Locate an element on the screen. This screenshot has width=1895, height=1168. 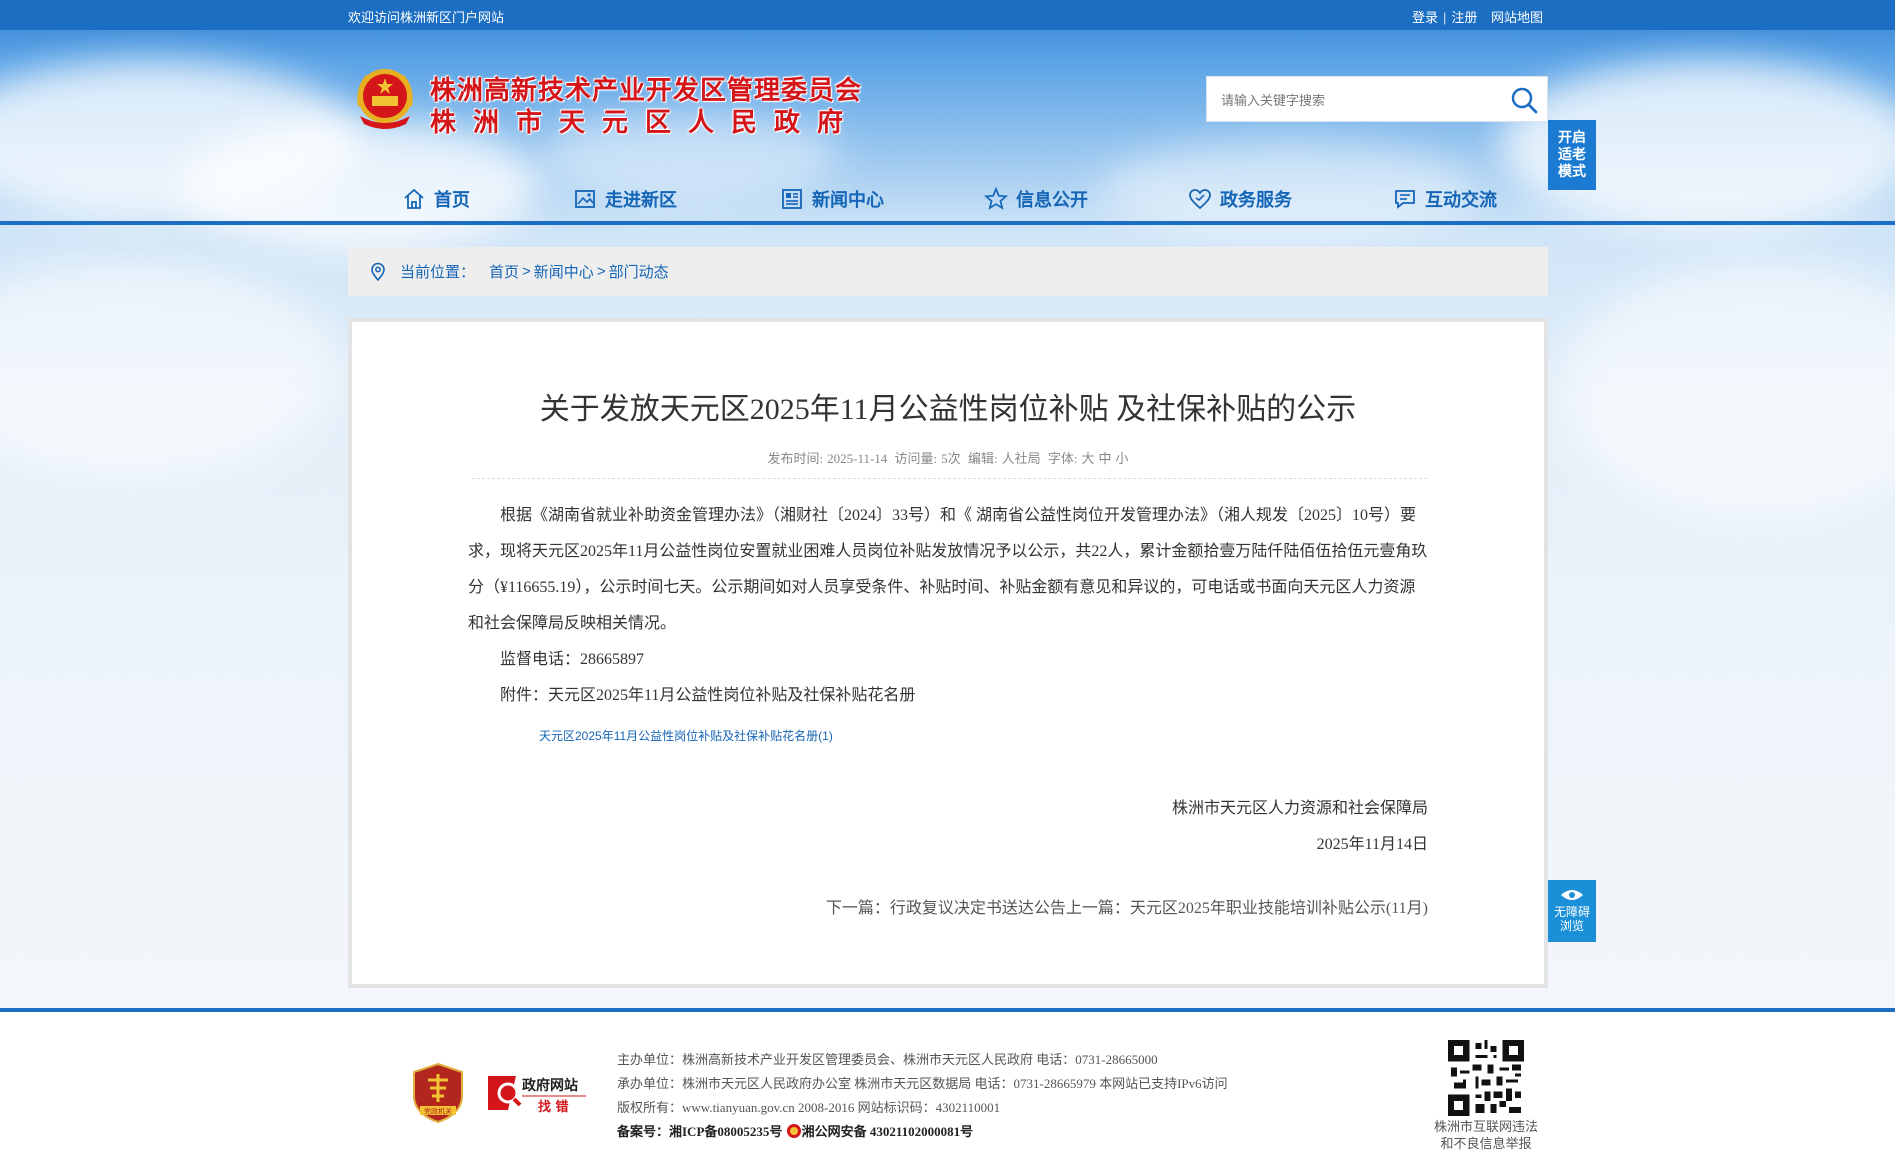
title-divider is located at coordinates (949, 478).